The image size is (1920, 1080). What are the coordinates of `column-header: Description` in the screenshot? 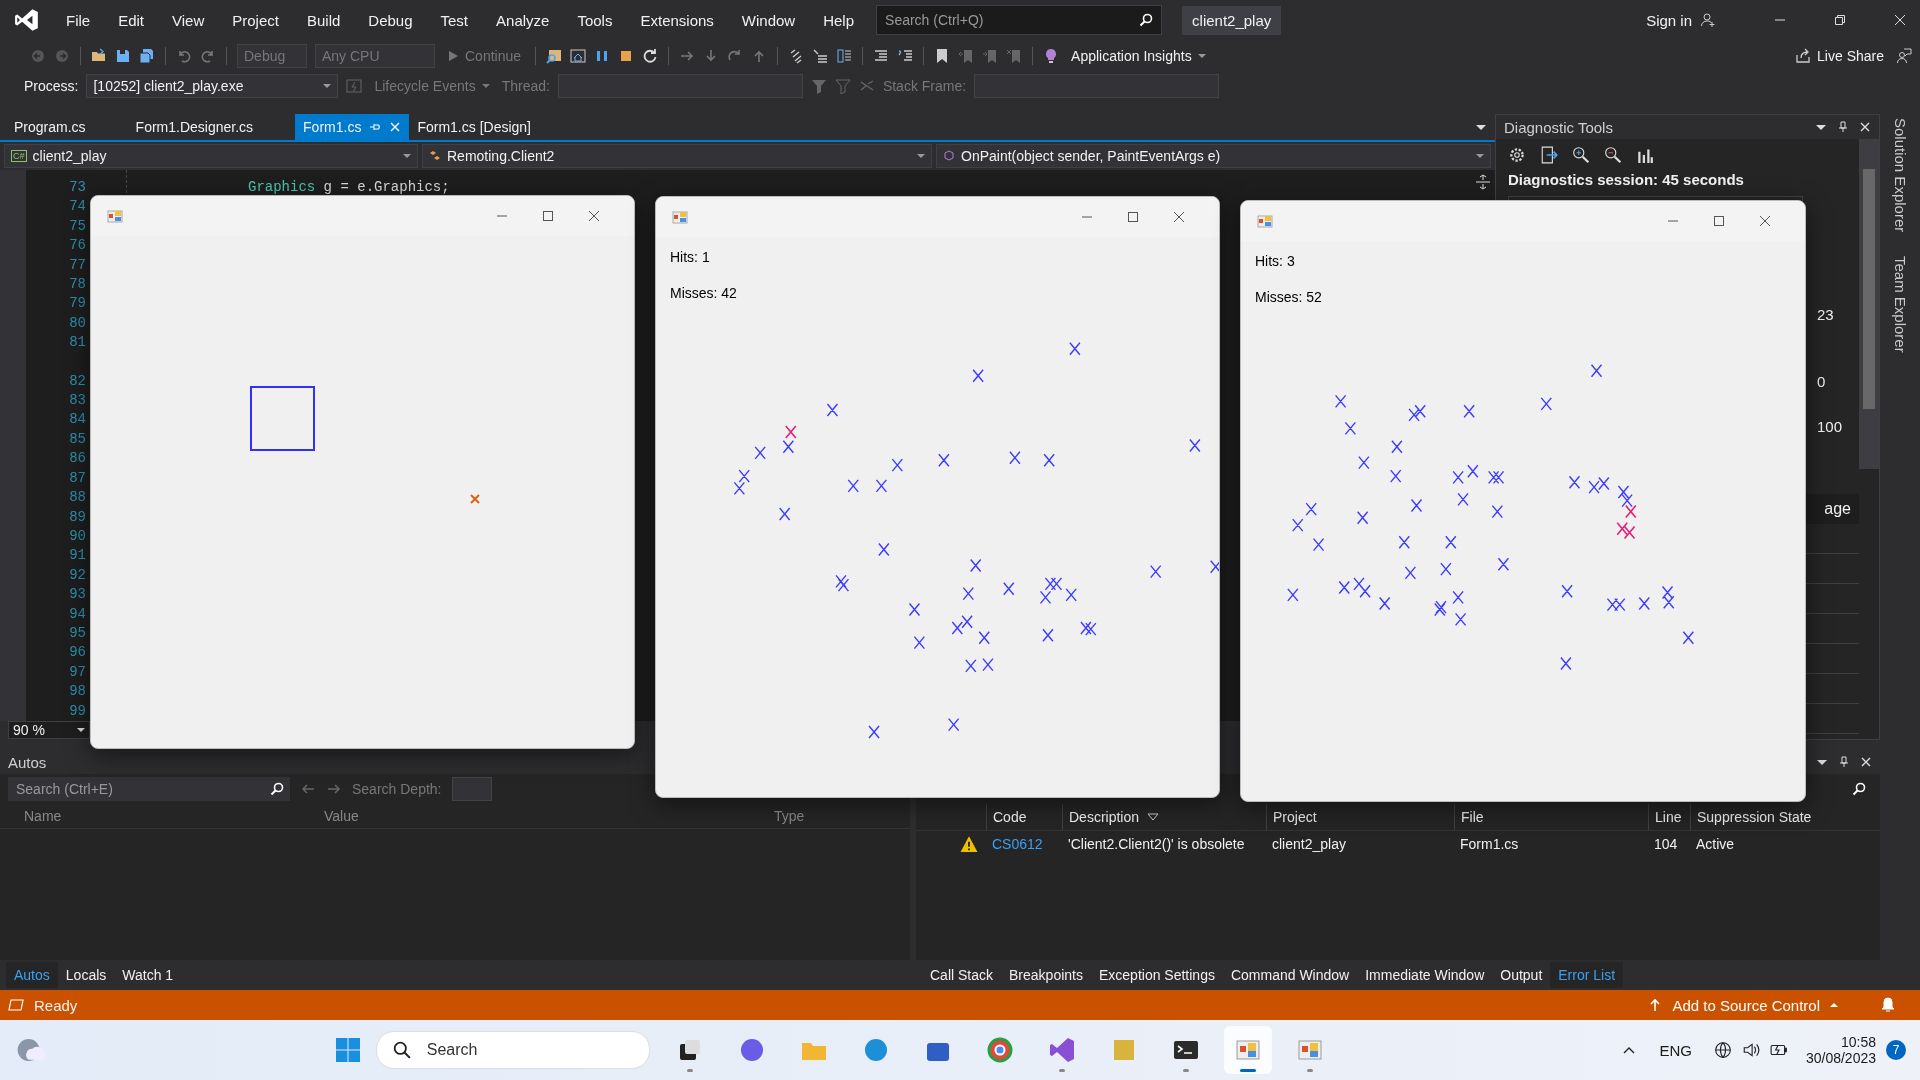 It's located at (1164, 817).